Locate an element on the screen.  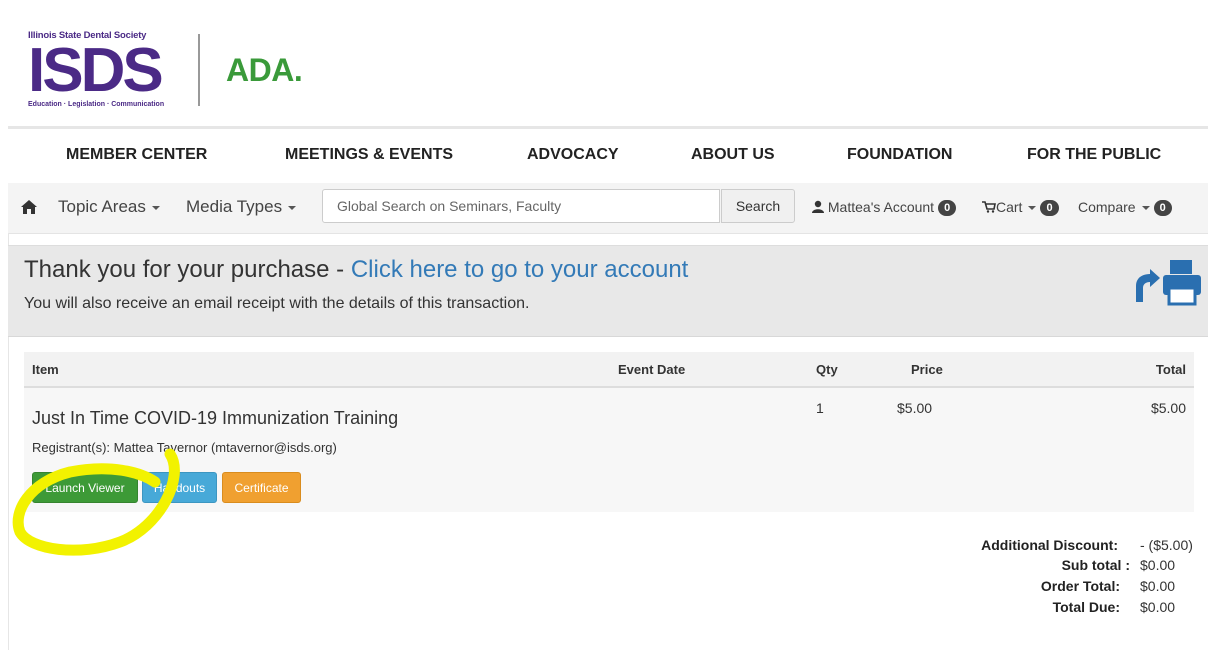
cart-menu: Cart 0 is located at coordinates (1020, 208).